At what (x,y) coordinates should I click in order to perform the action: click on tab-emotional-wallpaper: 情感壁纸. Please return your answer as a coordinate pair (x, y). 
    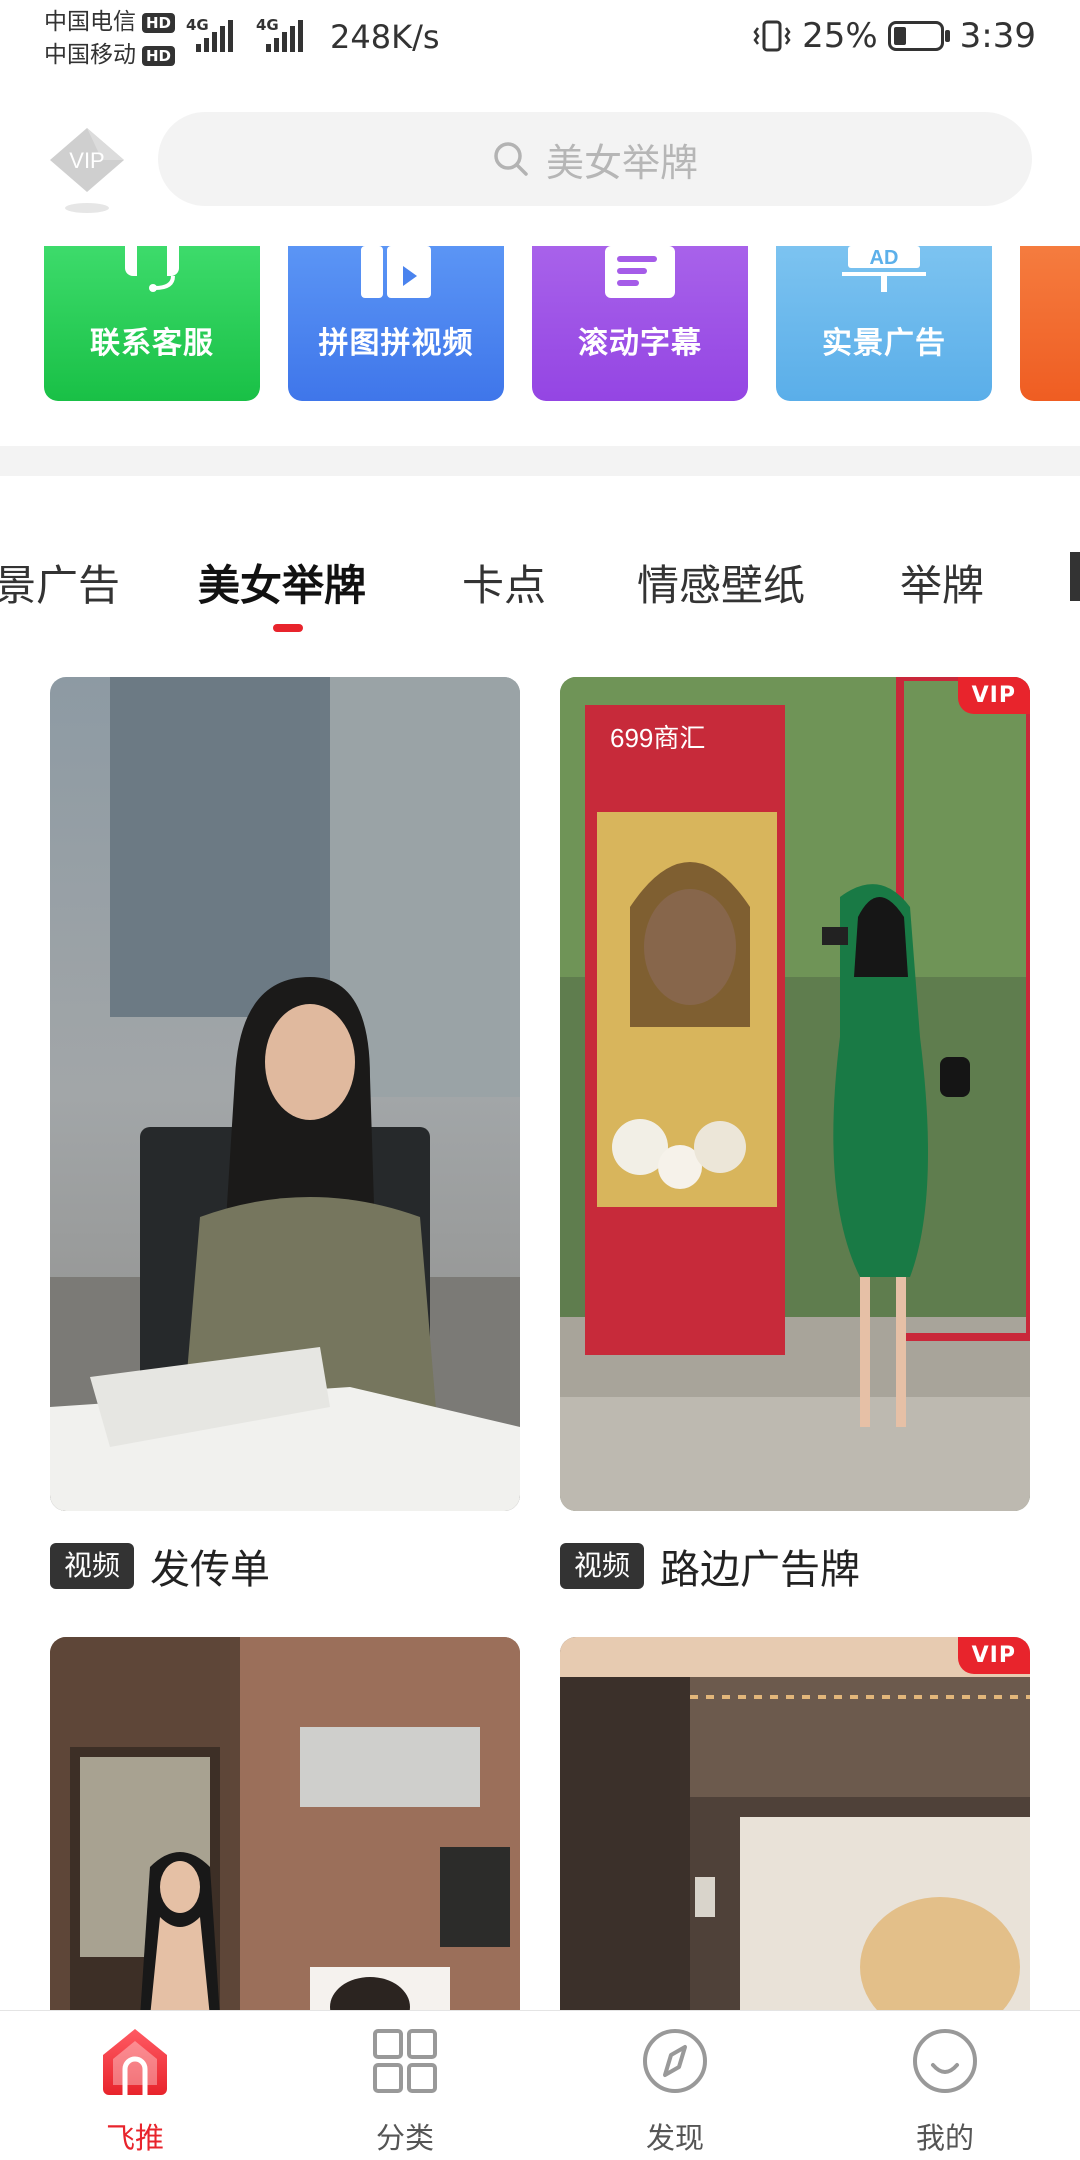
    Looking at the image, I should click on (721, 582).